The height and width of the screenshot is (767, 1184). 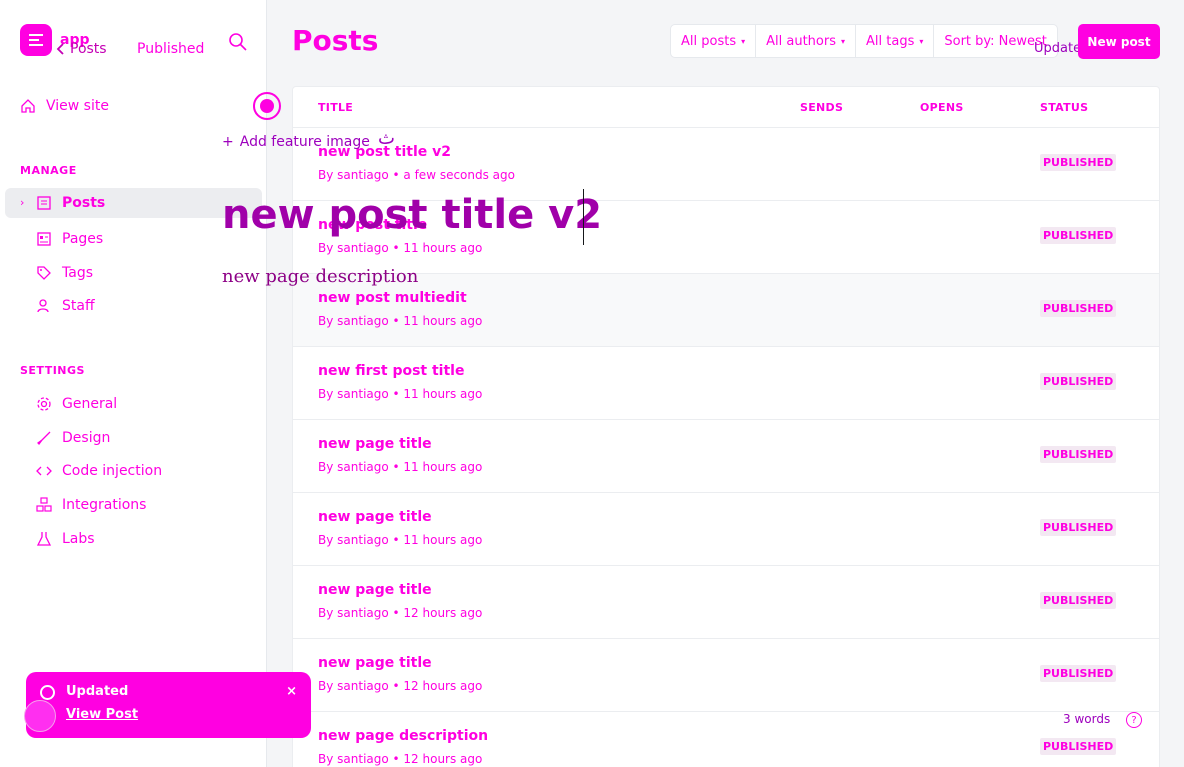 I want to click on column-header-status: STATUS, so click(x=1064, y=107).